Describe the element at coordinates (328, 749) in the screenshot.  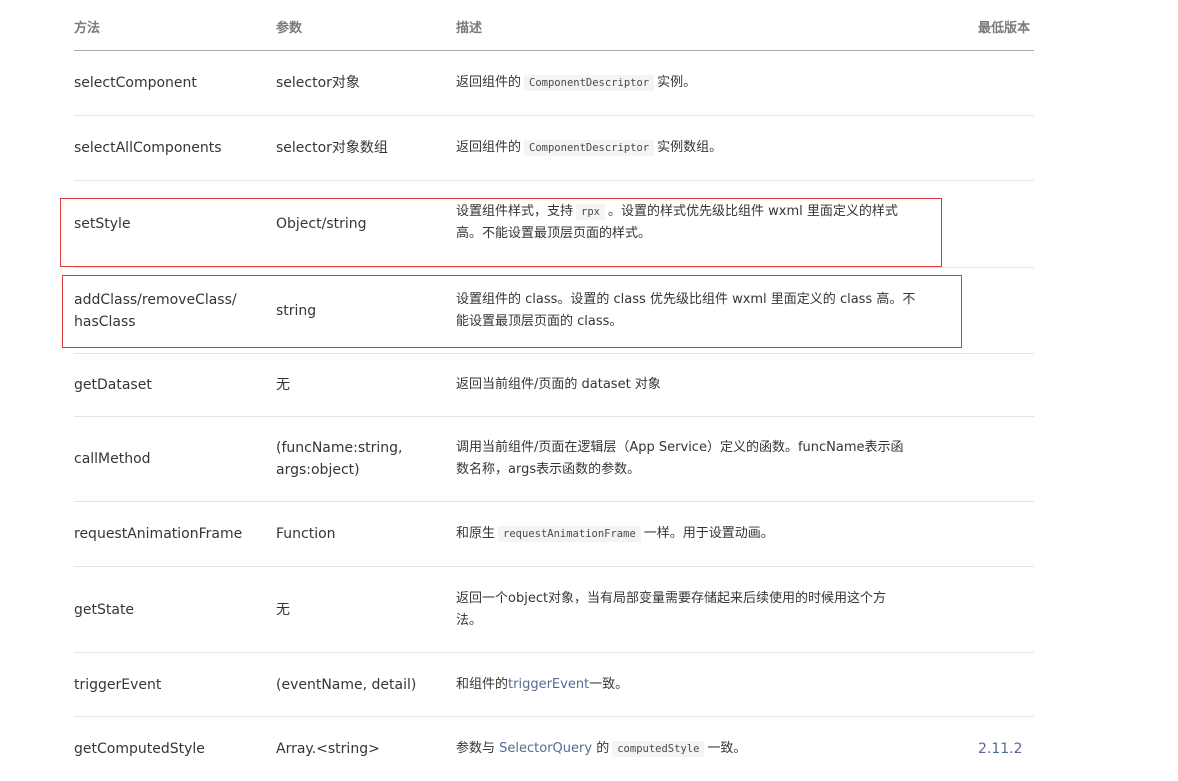
I see `param-value: Array.<string>` at that location.